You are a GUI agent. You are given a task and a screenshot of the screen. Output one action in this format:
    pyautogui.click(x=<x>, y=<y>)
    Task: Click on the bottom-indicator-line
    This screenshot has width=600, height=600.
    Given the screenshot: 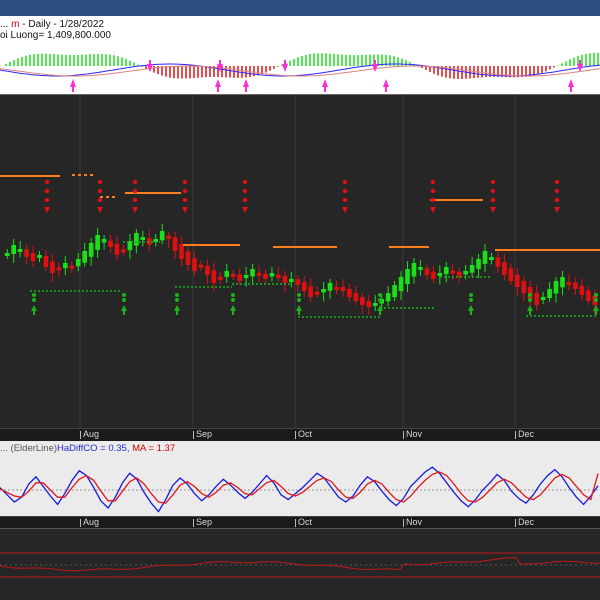 What is the action you would take?
    pyautogui.click(x=300, y=564)
    